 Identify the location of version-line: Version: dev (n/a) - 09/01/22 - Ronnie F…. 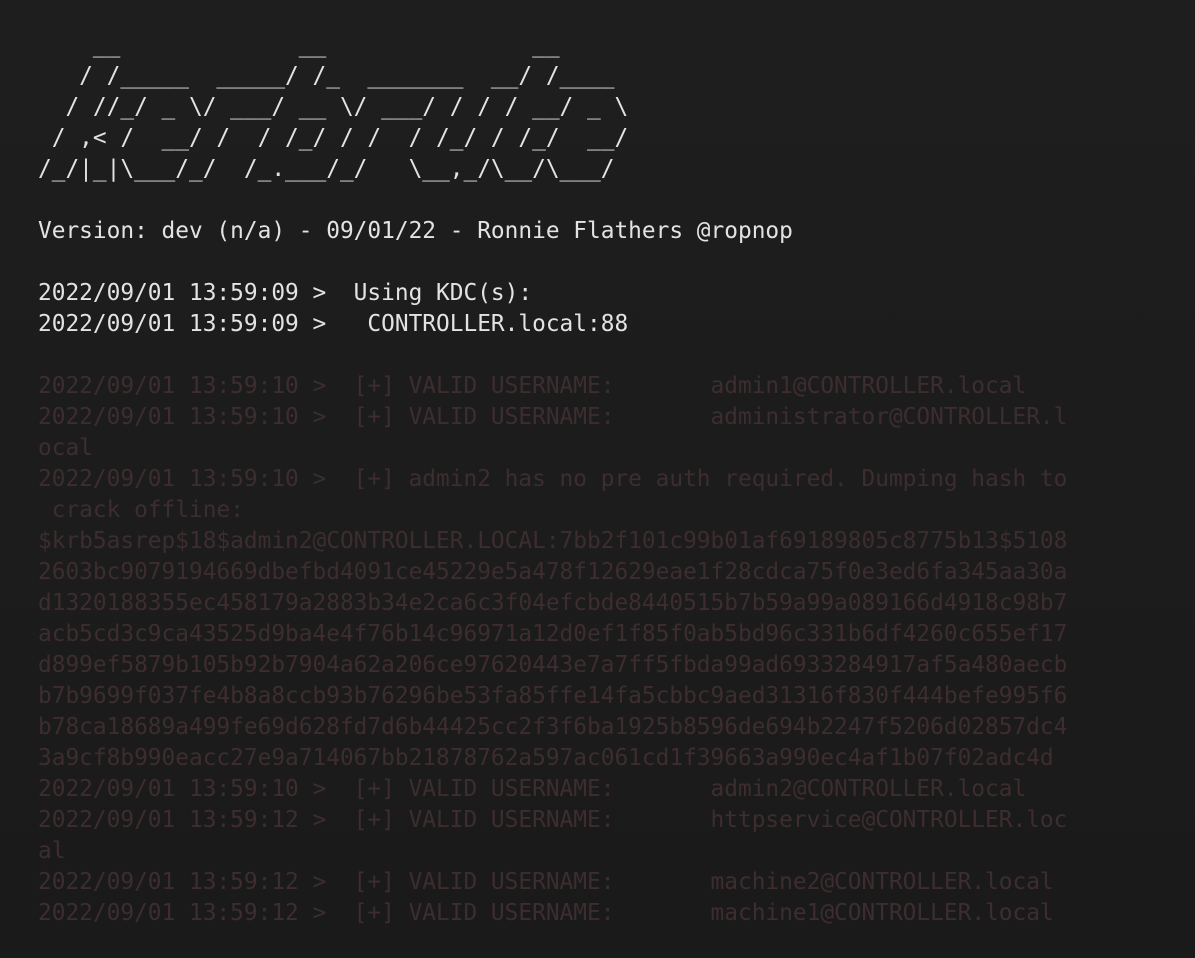
(415, 231).